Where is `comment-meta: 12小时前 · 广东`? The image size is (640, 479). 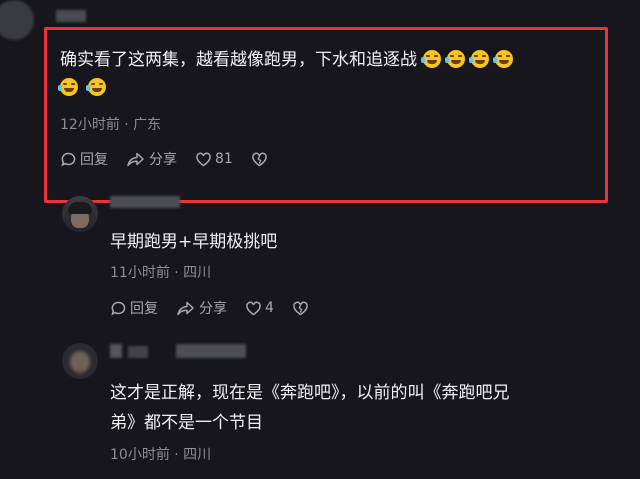
comment-meta: 12小时前 · 广东 is located at coordinates (111, 125).